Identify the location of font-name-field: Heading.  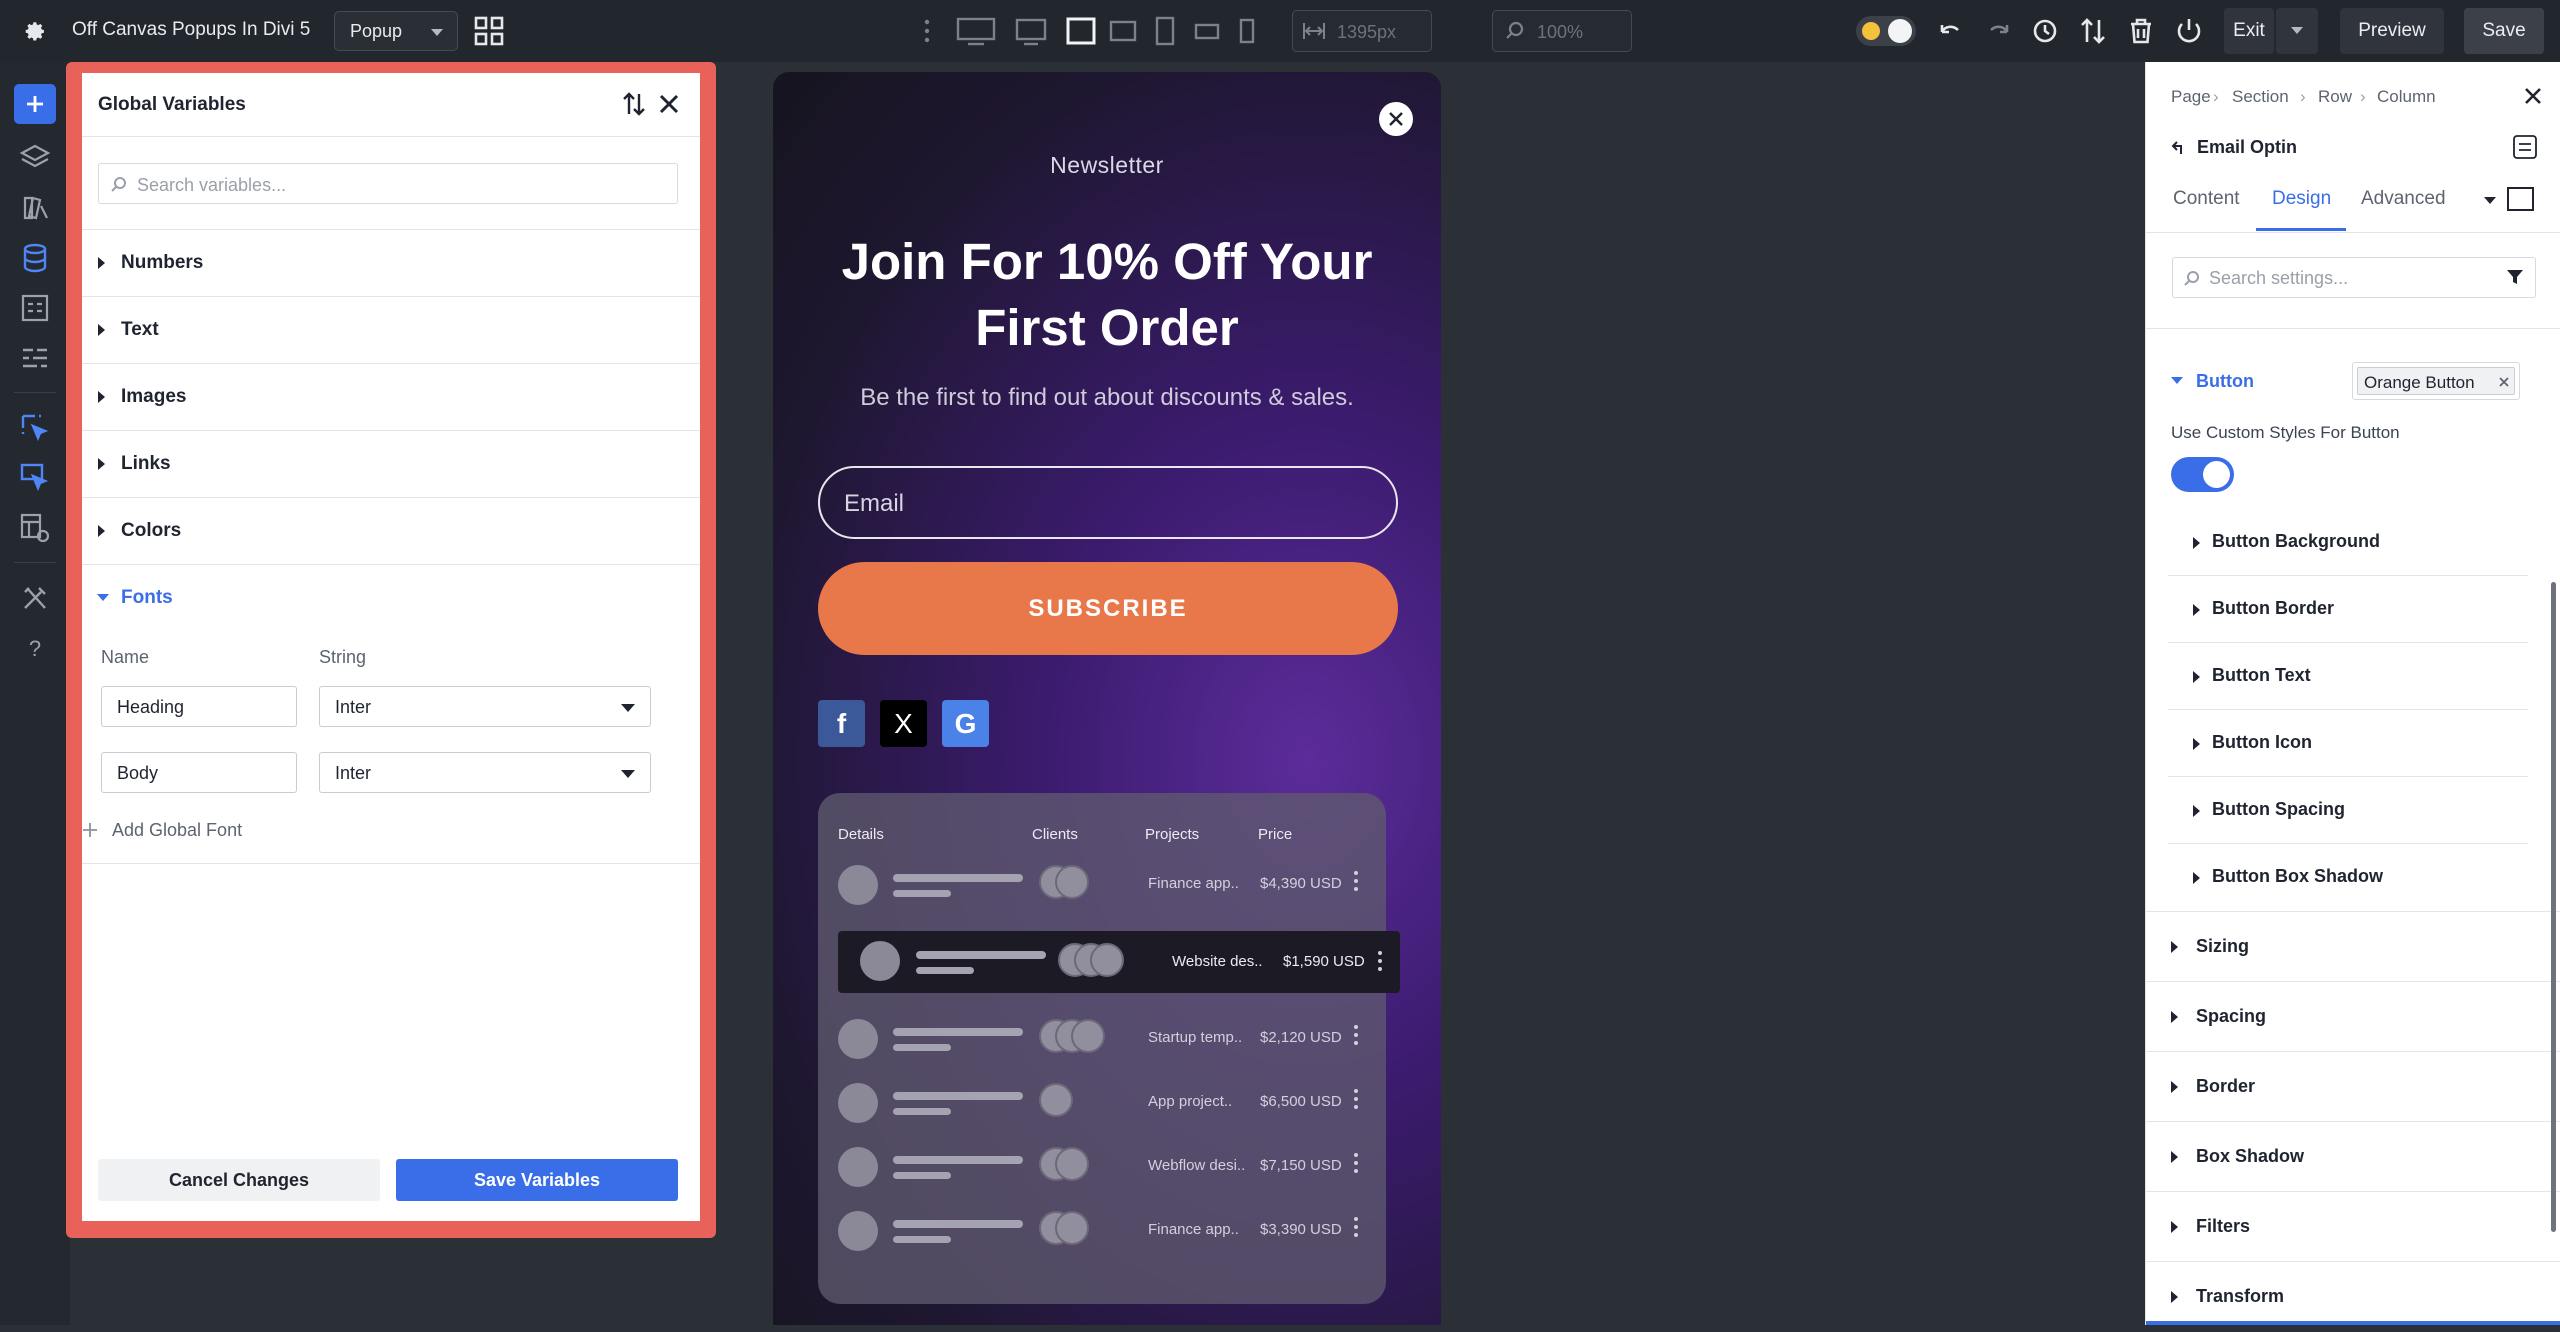
(199, 706).